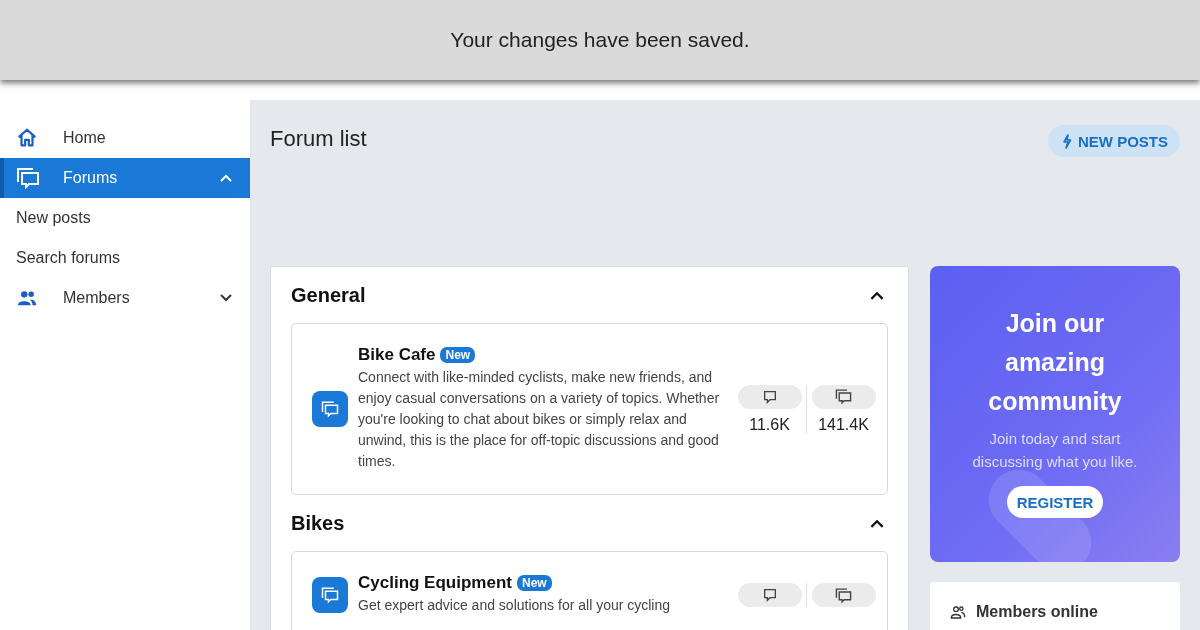 The height and width of the screenshot is (630, 1200). Describe the element at coordinates (600, 40) in the screenshot. I see `notification-message: Your changes have been saved.` at that location.